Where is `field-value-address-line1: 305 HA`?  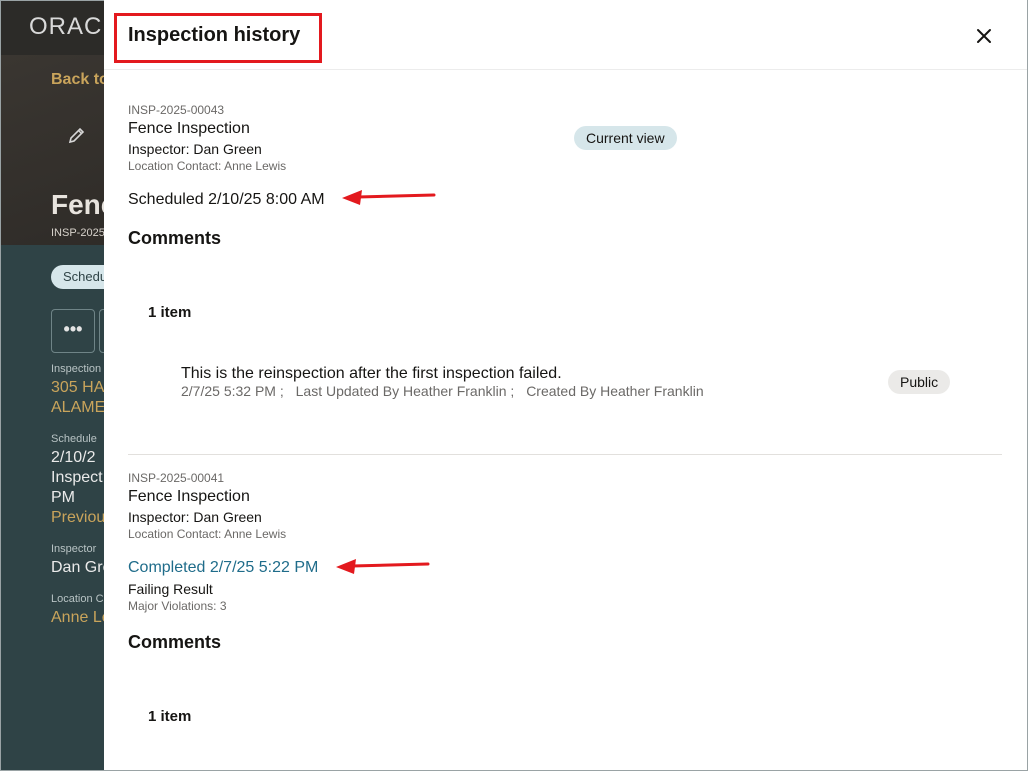
field-value-address-line1: 305 HA is located at coordinates (77, 388).